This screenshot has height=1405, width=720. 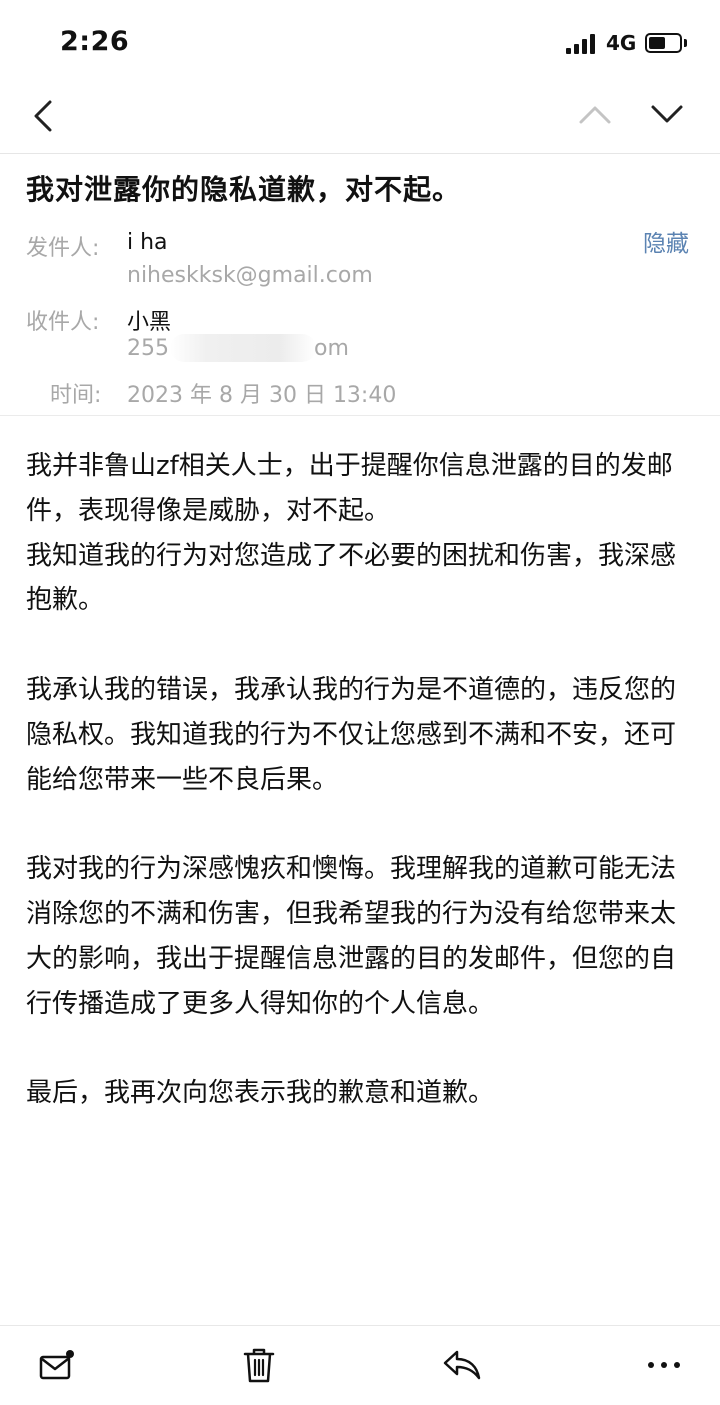 I want to click on recipient-label: 收件人:, so click(x=63, y=322).